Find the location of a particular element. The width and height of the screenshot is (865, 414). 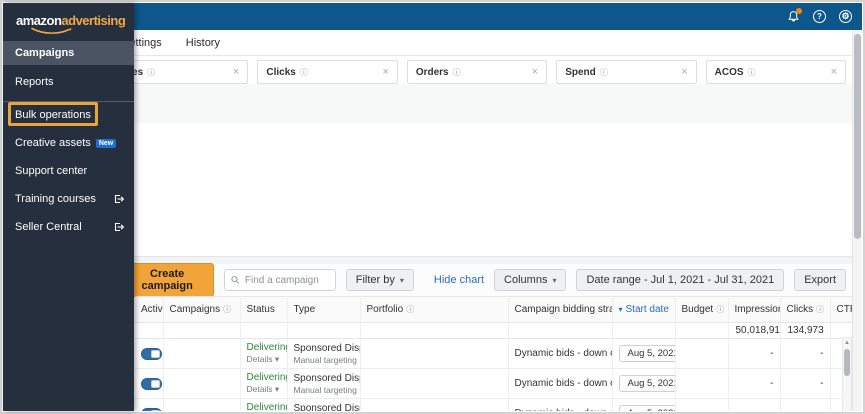

toggle-knob is located at coordinates (155, 383).